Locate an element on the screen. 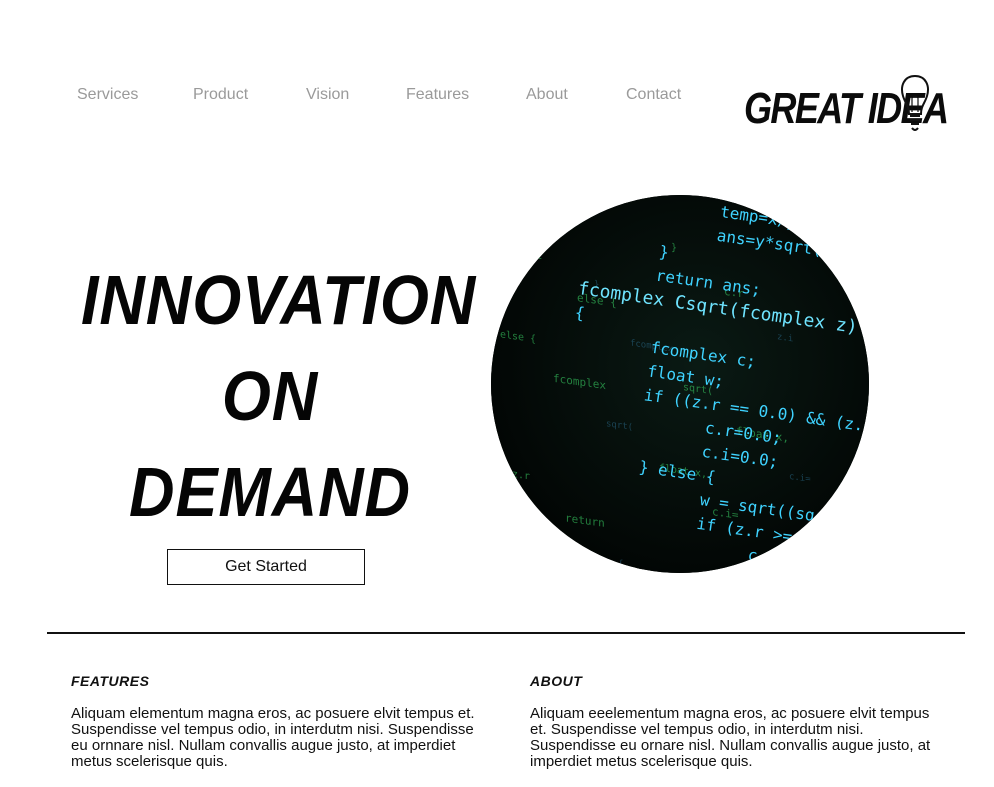  lightbulb-icon is located at coordinates (915, 102).